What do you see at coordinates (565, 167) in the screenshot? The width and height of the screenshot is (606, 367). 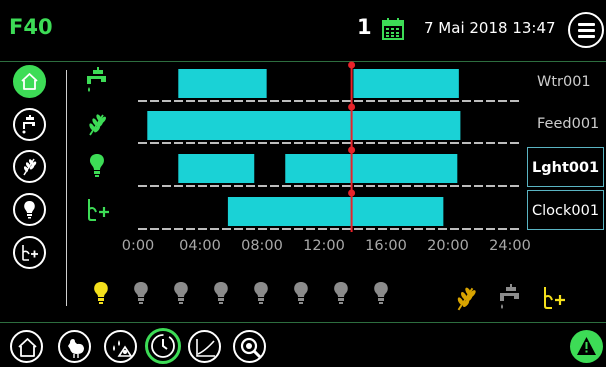 I see `row-label-light: Lght001` at bounding box center [565, 167].